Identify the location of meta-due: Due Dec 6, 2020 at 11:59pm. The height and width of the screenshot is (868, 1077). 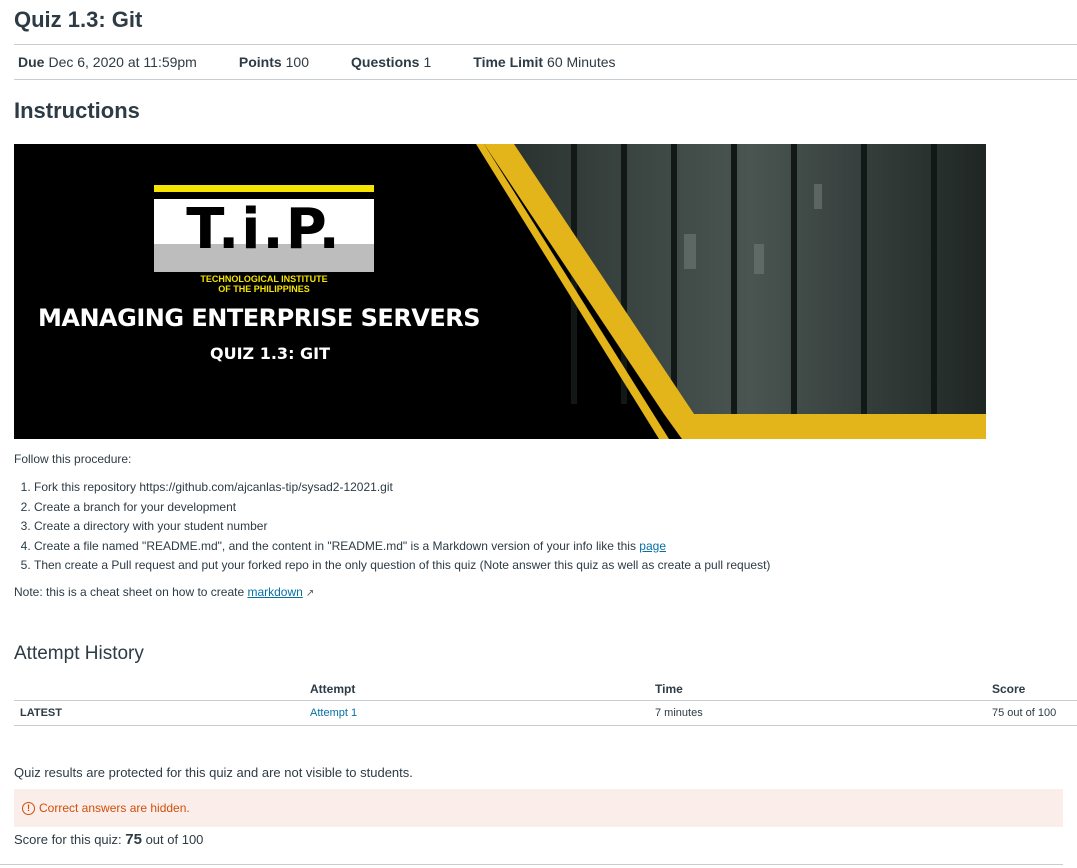
(107, 62).